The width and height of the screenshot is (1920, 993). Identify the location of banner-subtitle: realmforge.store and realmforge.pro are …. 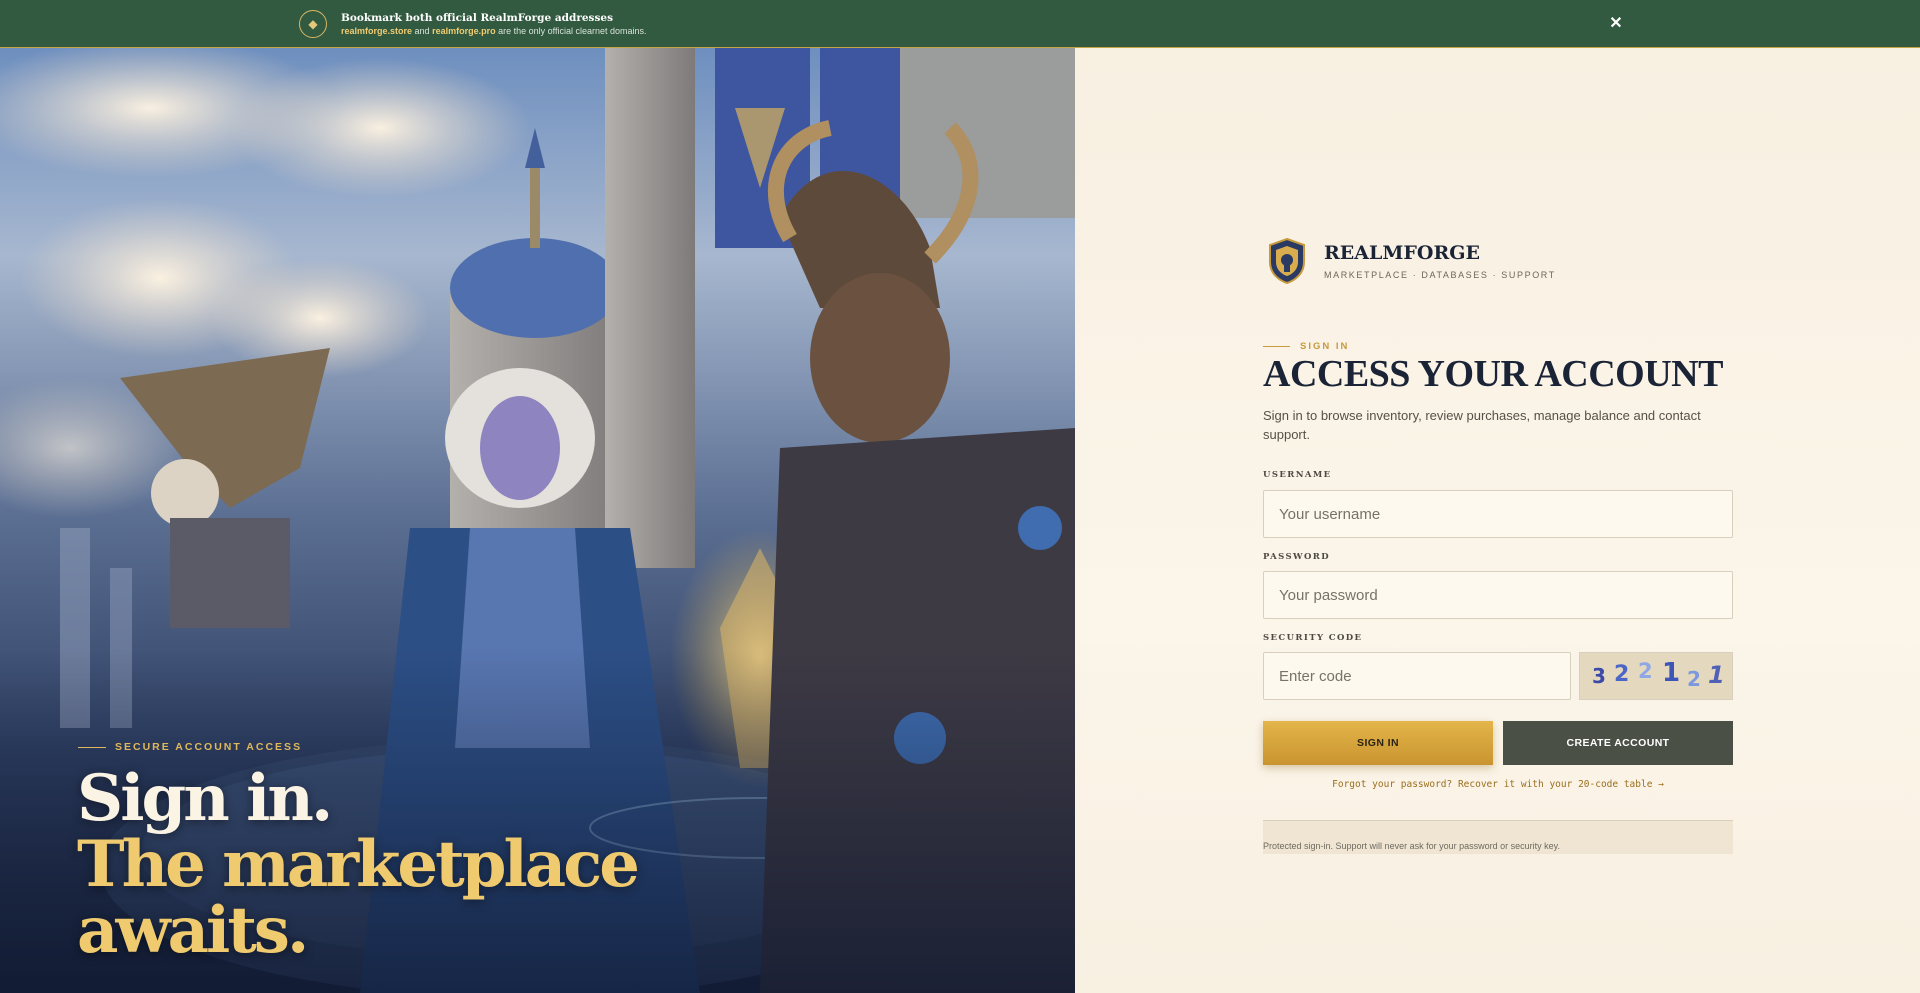
(494, 31).